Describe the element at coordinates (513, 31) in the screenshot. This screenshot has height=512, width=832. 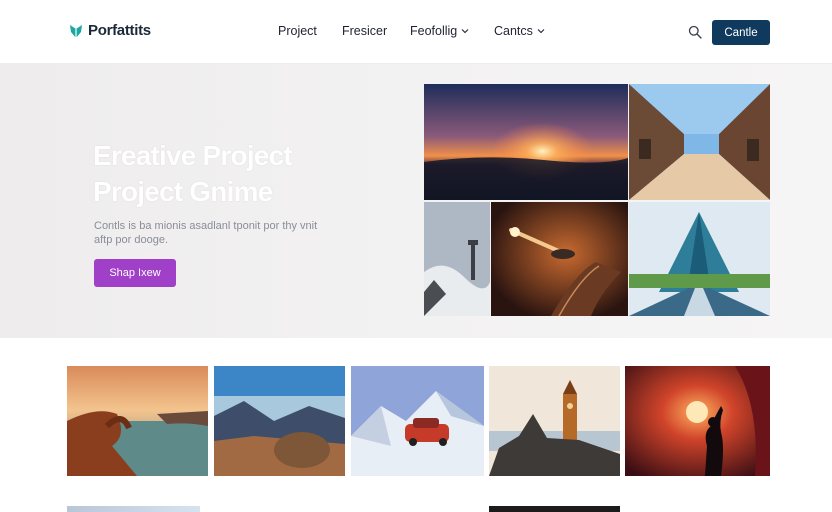
I see `nav-item-label: Cantcs` at that location.